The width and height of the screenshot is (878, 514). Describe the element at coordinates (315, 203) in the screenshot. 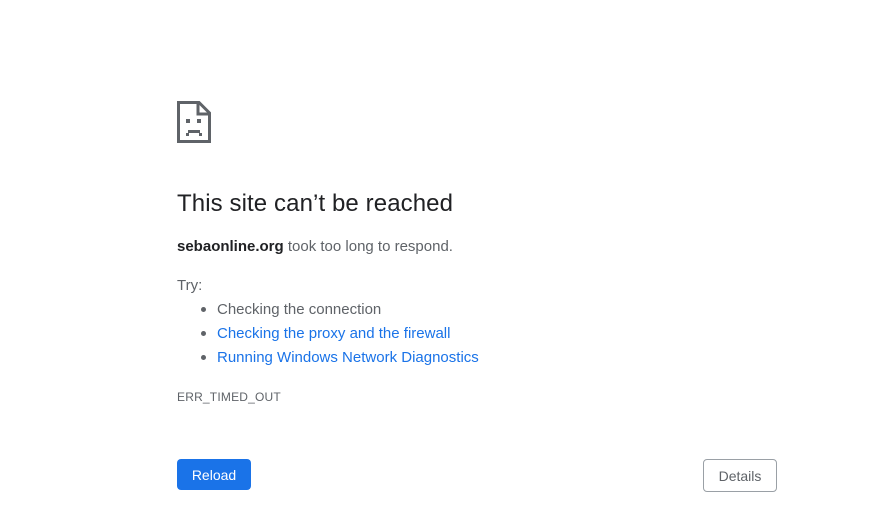

I see `page-title: This site can’t be reached` at that location.